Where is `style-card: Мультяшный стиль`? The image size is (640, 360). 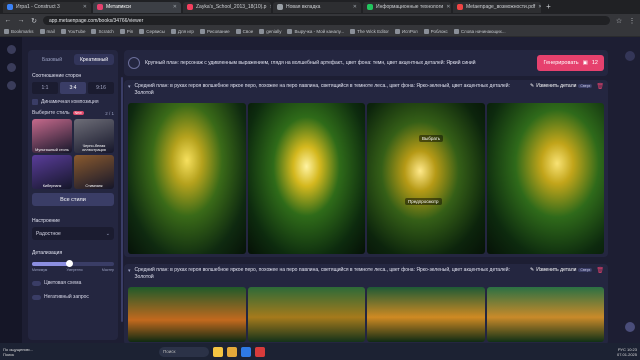
style-card: Мультяшный стиль is located at coordinates (52, 136).